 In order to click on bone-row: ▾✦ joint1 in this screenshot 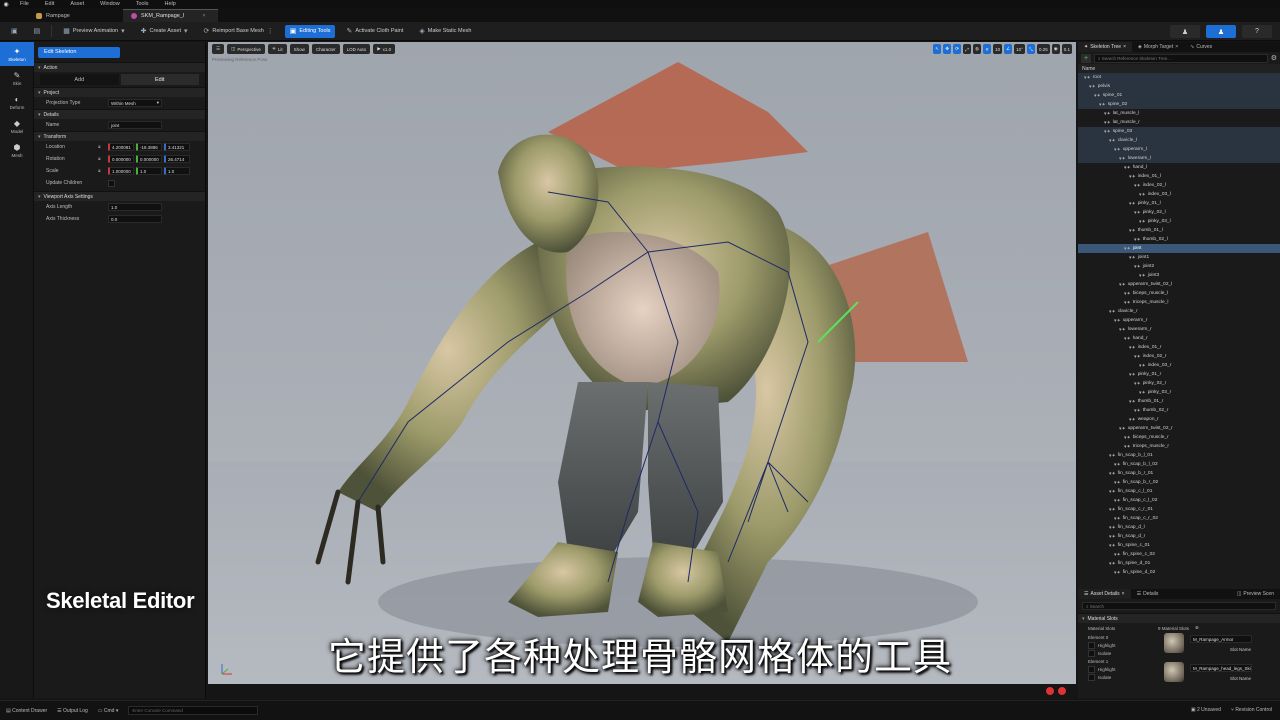, I will do `click(1179, 257)`.